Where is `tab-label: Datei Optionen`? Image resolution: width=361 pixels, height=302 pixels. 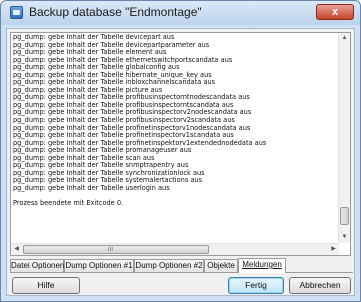
tab-label: Datei Optionen is located at coordinates (38, 265).